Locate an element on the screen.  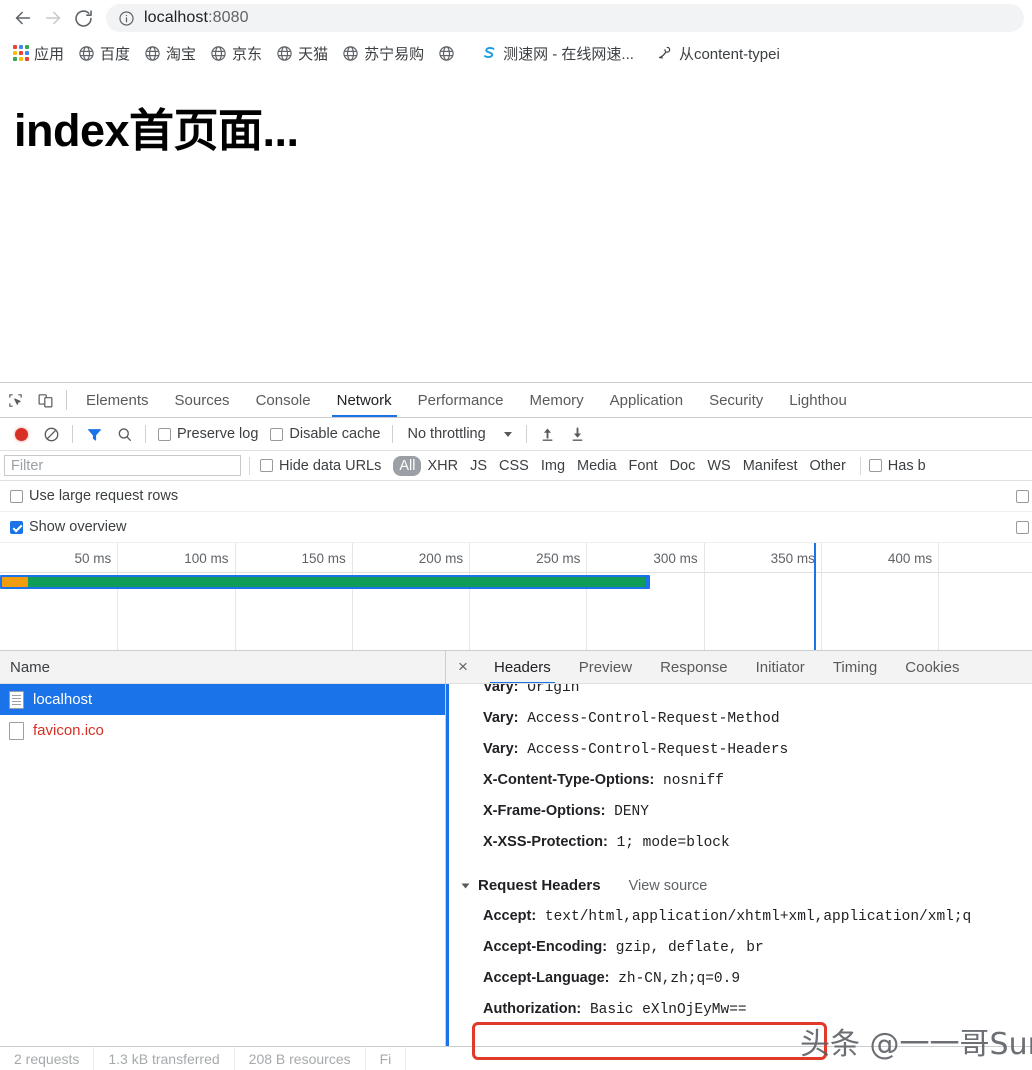
tab-initiator: Initiator is located at coordinates (780, 667).